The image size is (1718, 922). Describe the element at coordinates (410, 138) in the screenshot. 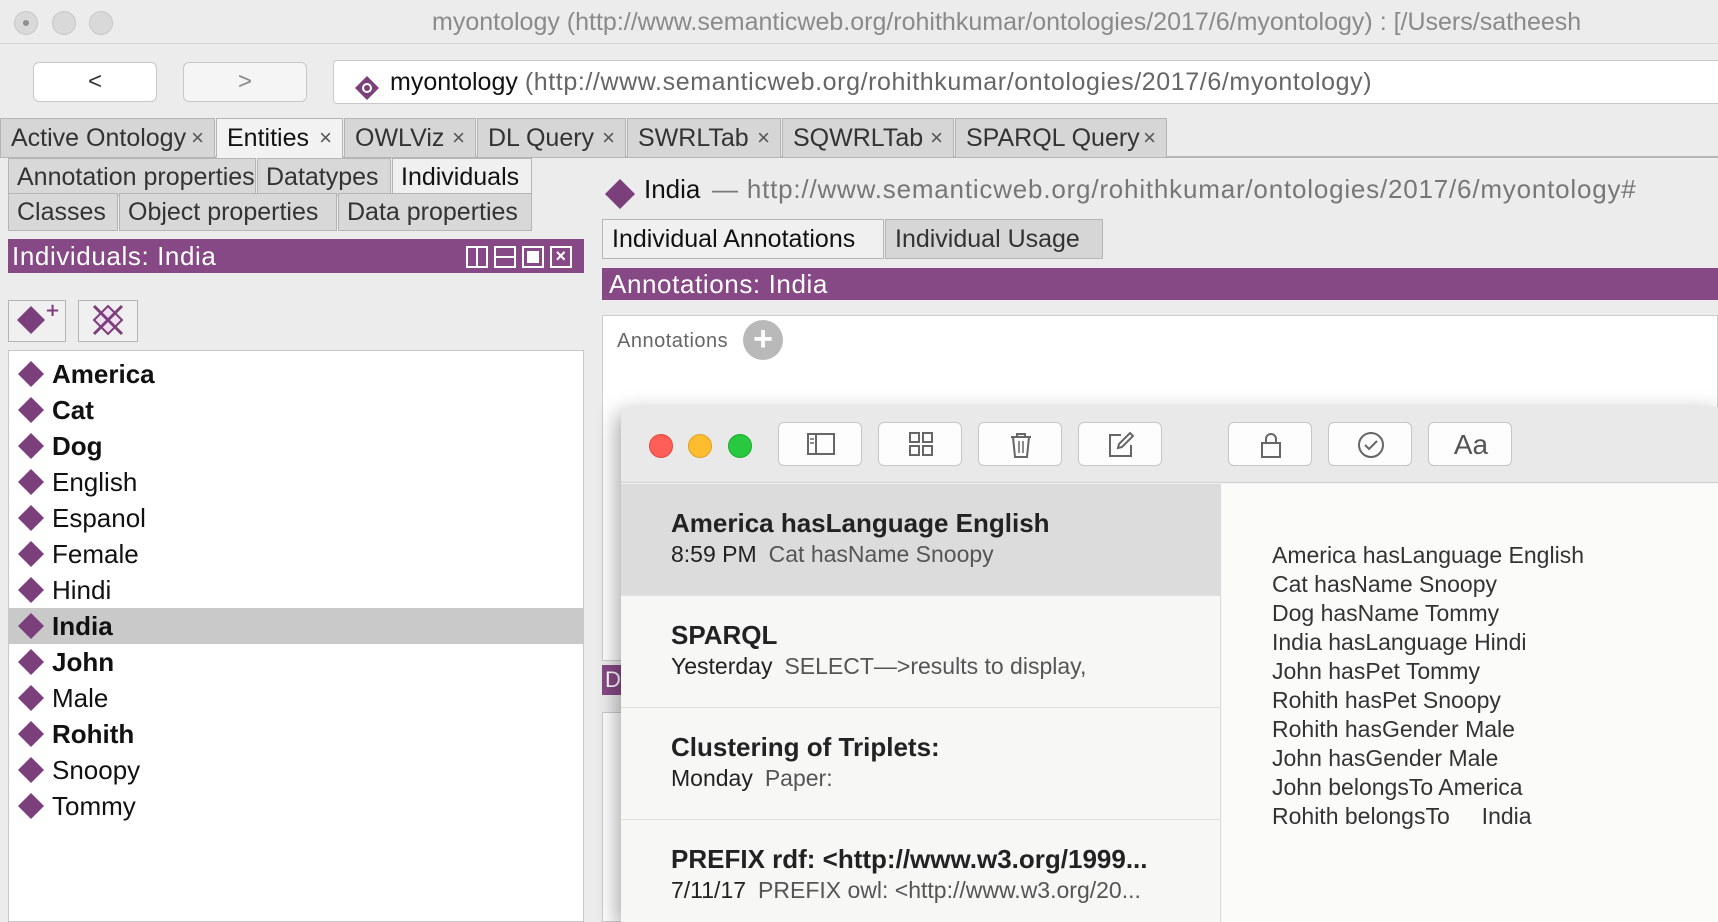

I see `tab-owlviz: OWLViz ×` at that location.